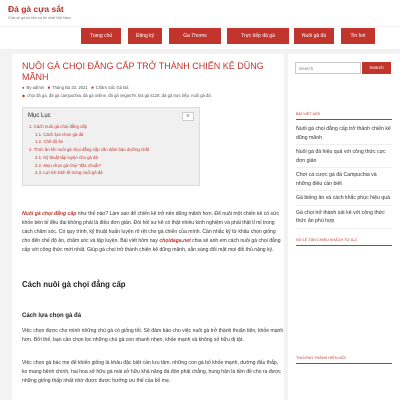 This screenshot has width=400, height=400. What do you see at coordinates (49, 87) in the screenshot?
I see `calendar-icon: ■` at bounding box center [49, 87].